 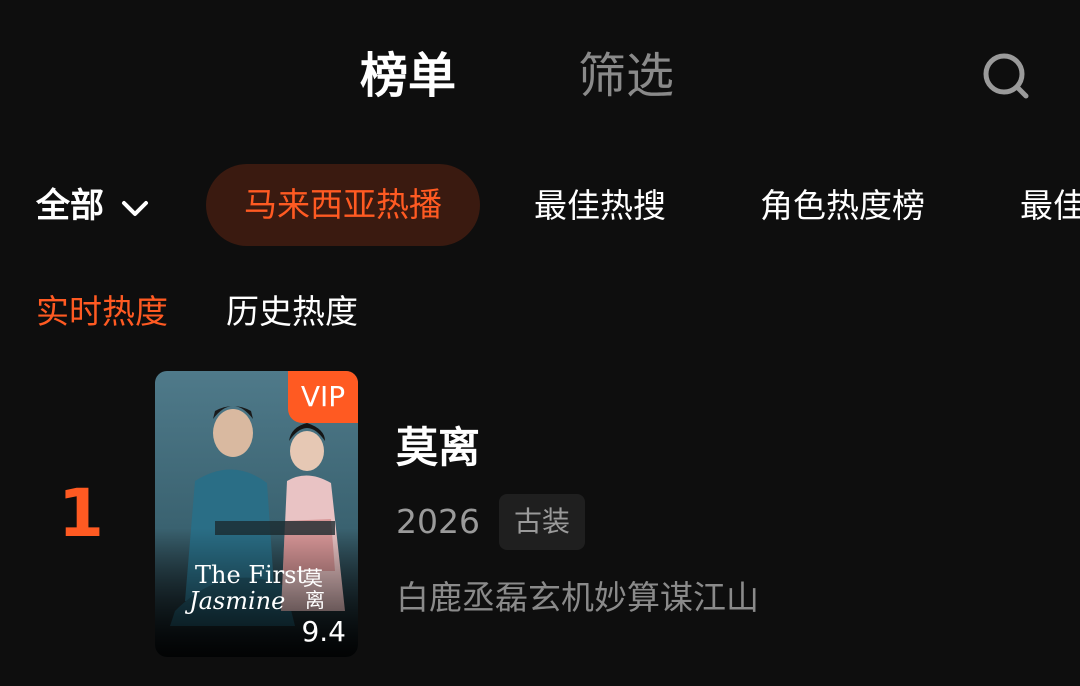 I want to click on chip-best-partial: 最佳, so click(x=1050, y=206).